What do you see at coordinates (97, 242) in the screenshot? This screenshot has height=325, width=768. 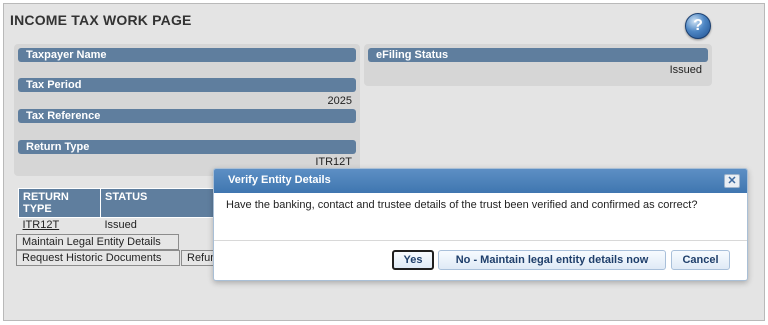 I see `maintain-entity-button: Maintain Legal Entity Details` at bounding box center [97, 242].